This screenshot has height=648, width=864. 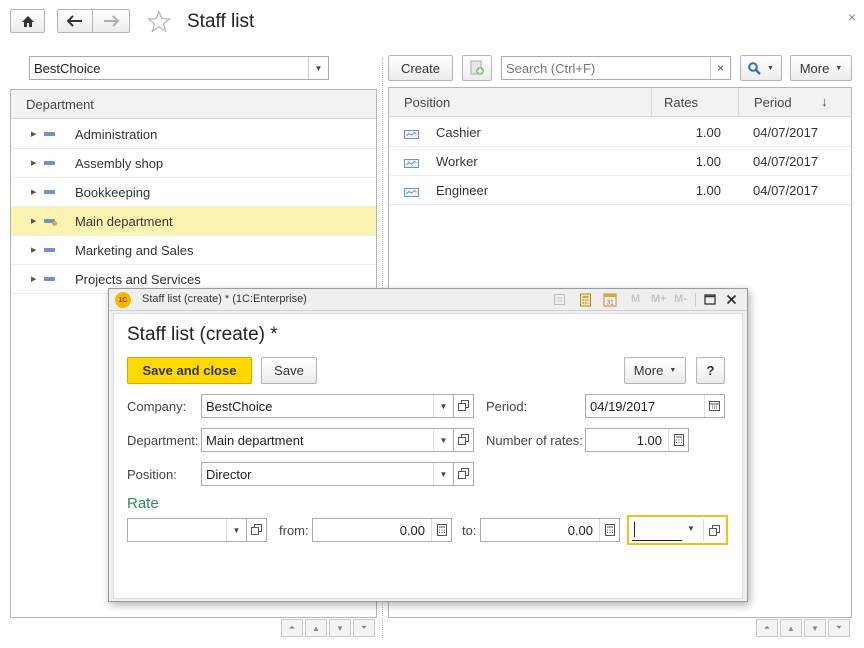 I want to click on open-company-button, so click(x=464, y=406).